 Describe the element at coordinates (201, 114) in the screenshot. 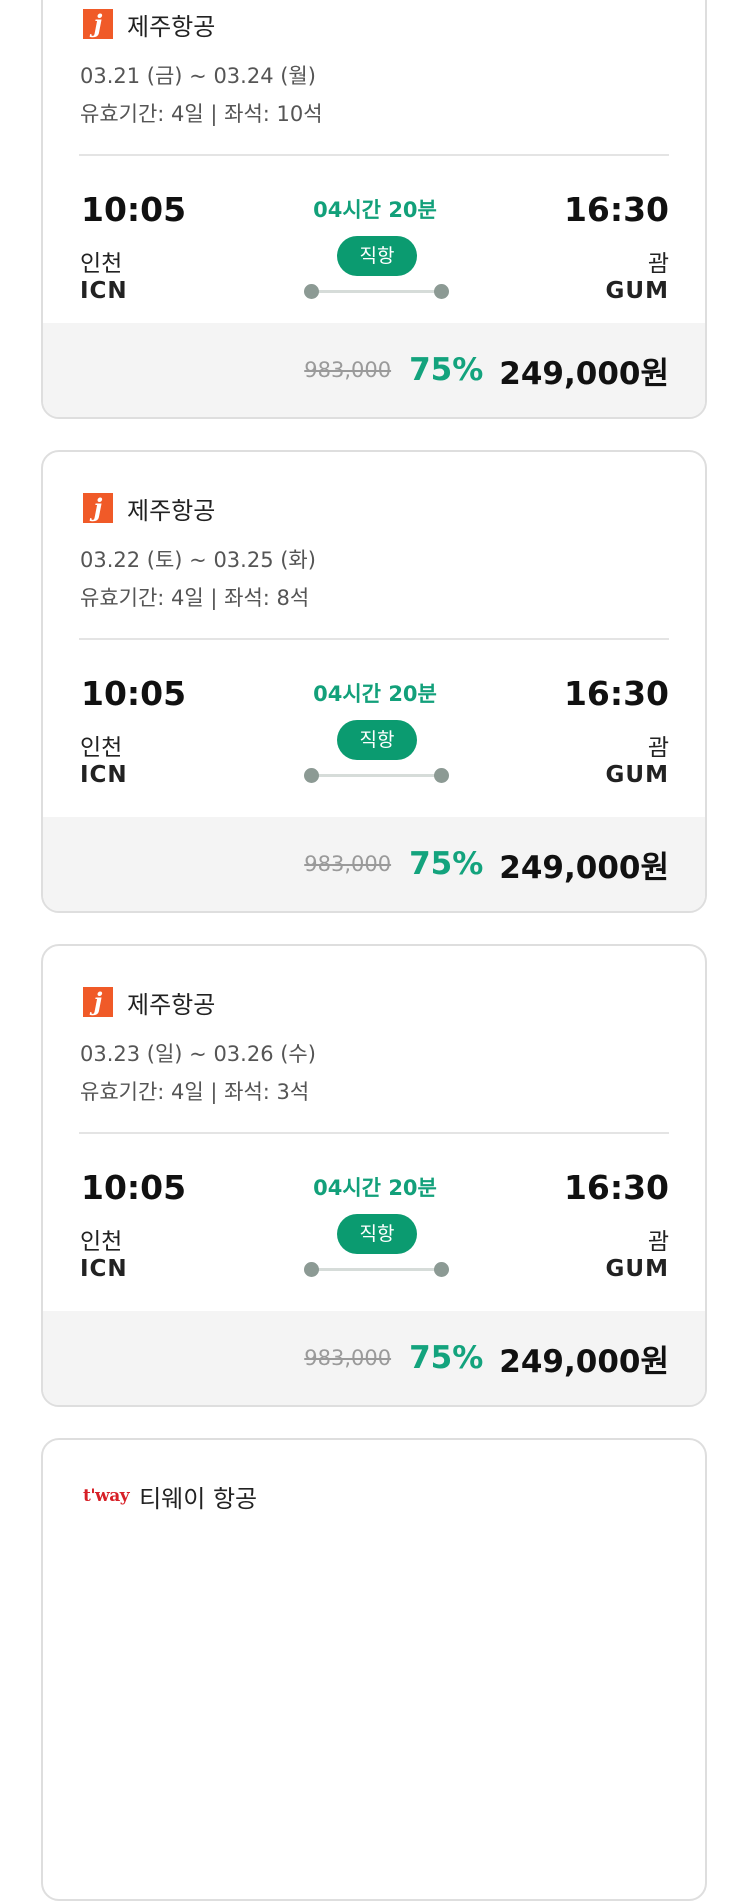

I see `validity-seats: 유효기간: 4일 | 좌석: 10석` at that location.